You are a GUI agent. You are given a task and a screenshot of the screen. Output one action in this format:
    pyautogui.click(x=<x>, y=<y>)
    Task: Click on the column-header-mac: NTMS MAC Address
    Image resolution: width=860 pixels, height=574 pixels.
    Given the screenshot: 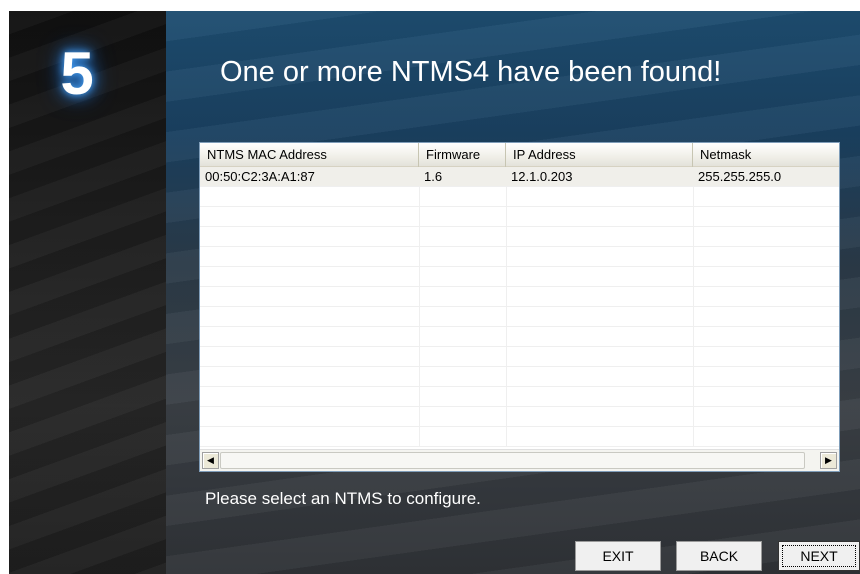 What is the action you would take?
    pyautogui.click(x=309, y=155)
    